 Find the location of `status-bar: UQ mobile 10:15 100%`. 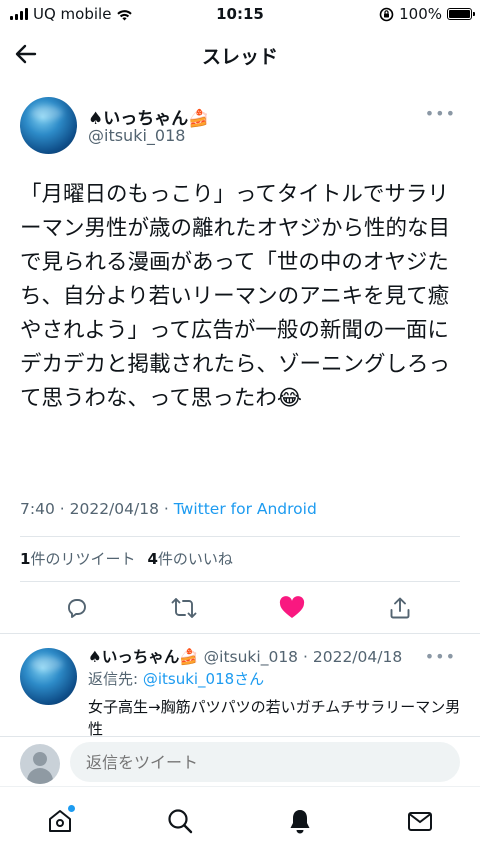

status-bar: UQ mobile 10:15 100% is located at coordinates (240, 14).